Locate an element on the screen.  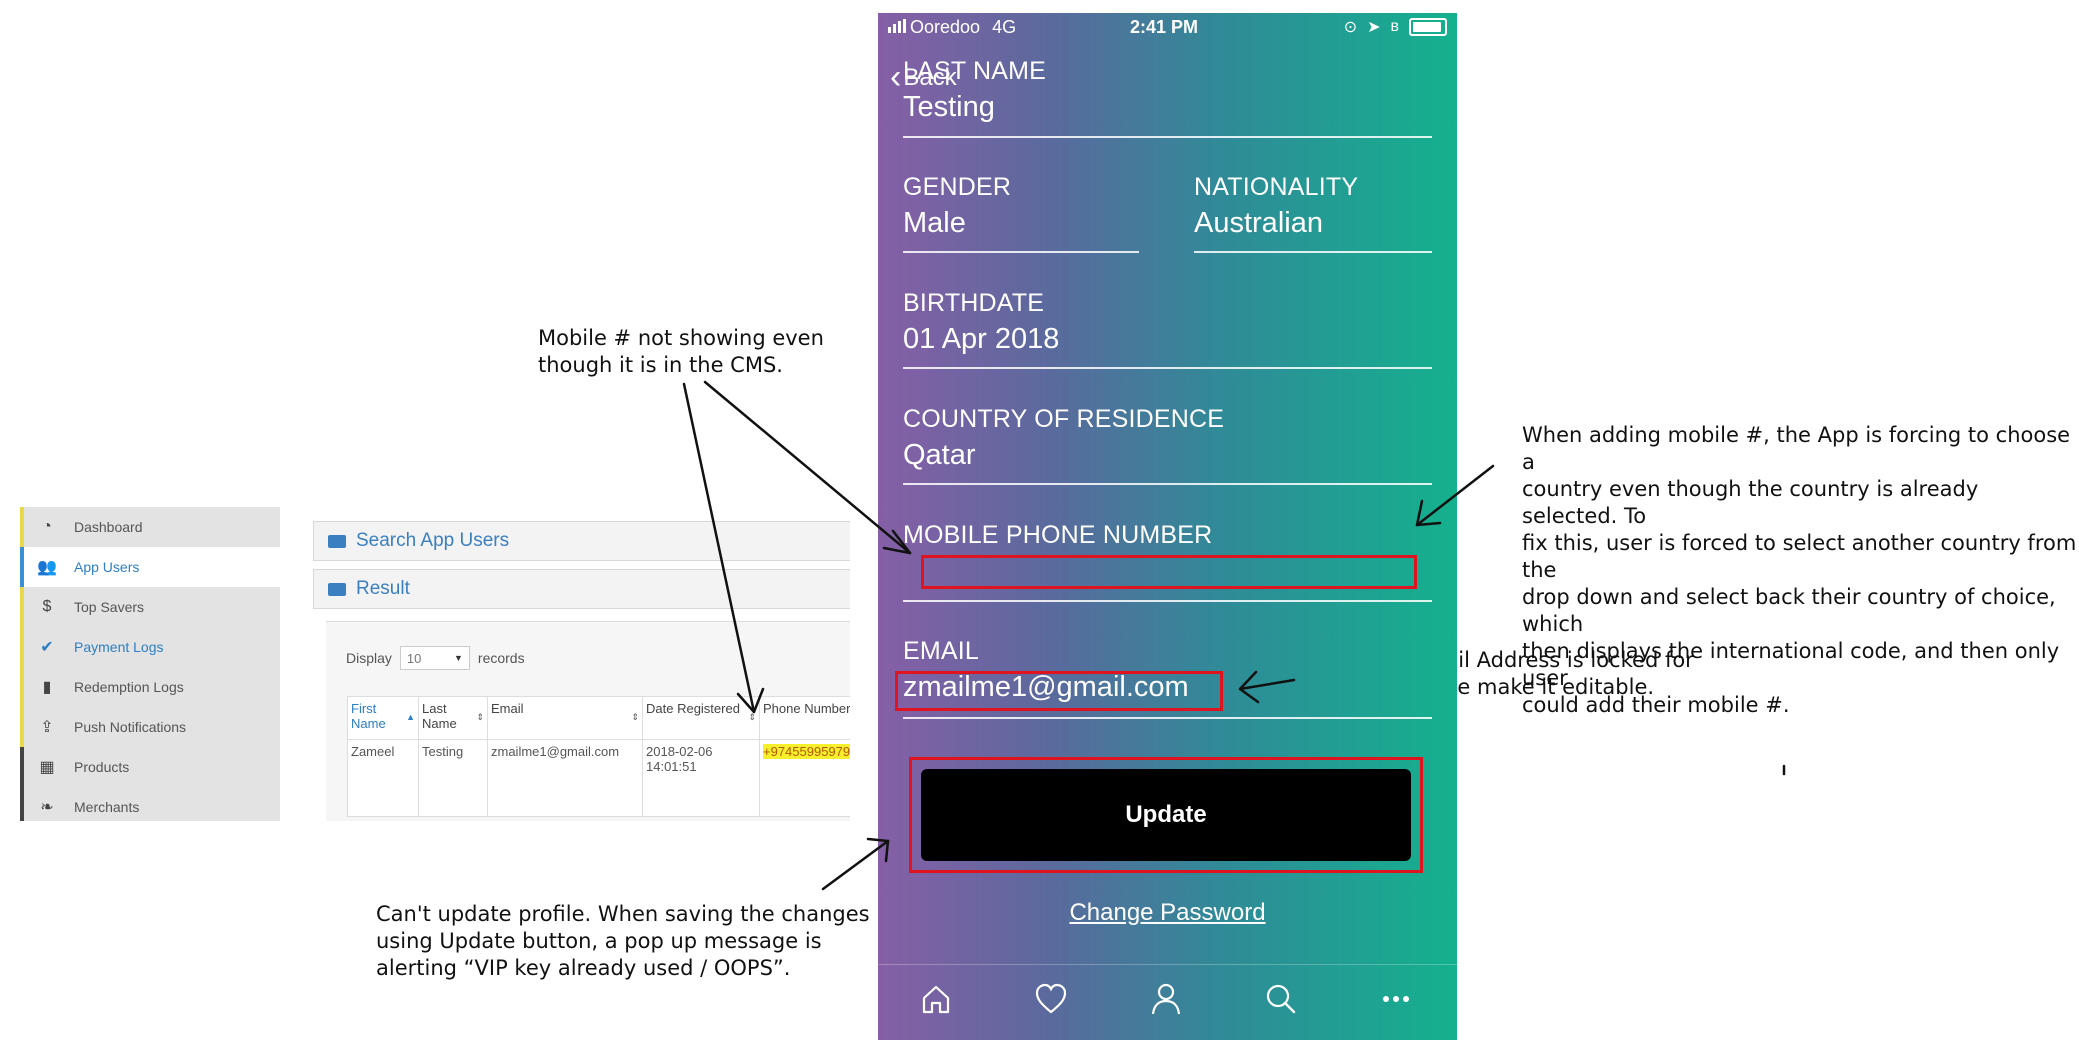
records-per-page-select: 10 ▼ is located at coordinates (434, 658).